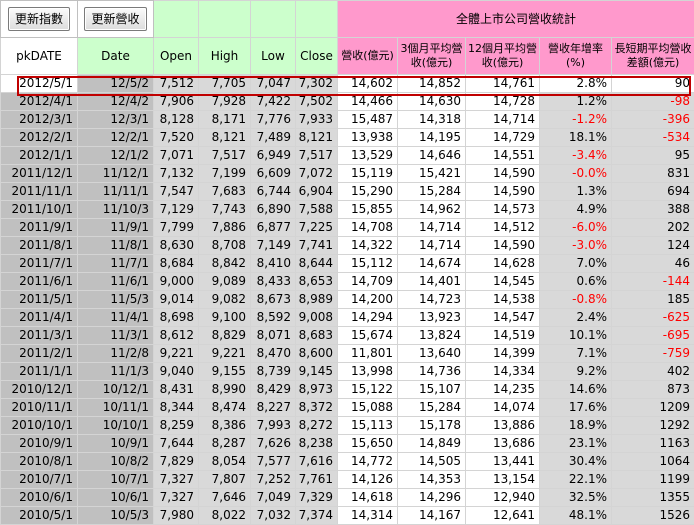  I want to click on cell-diff: 1209, so click(653, 408).